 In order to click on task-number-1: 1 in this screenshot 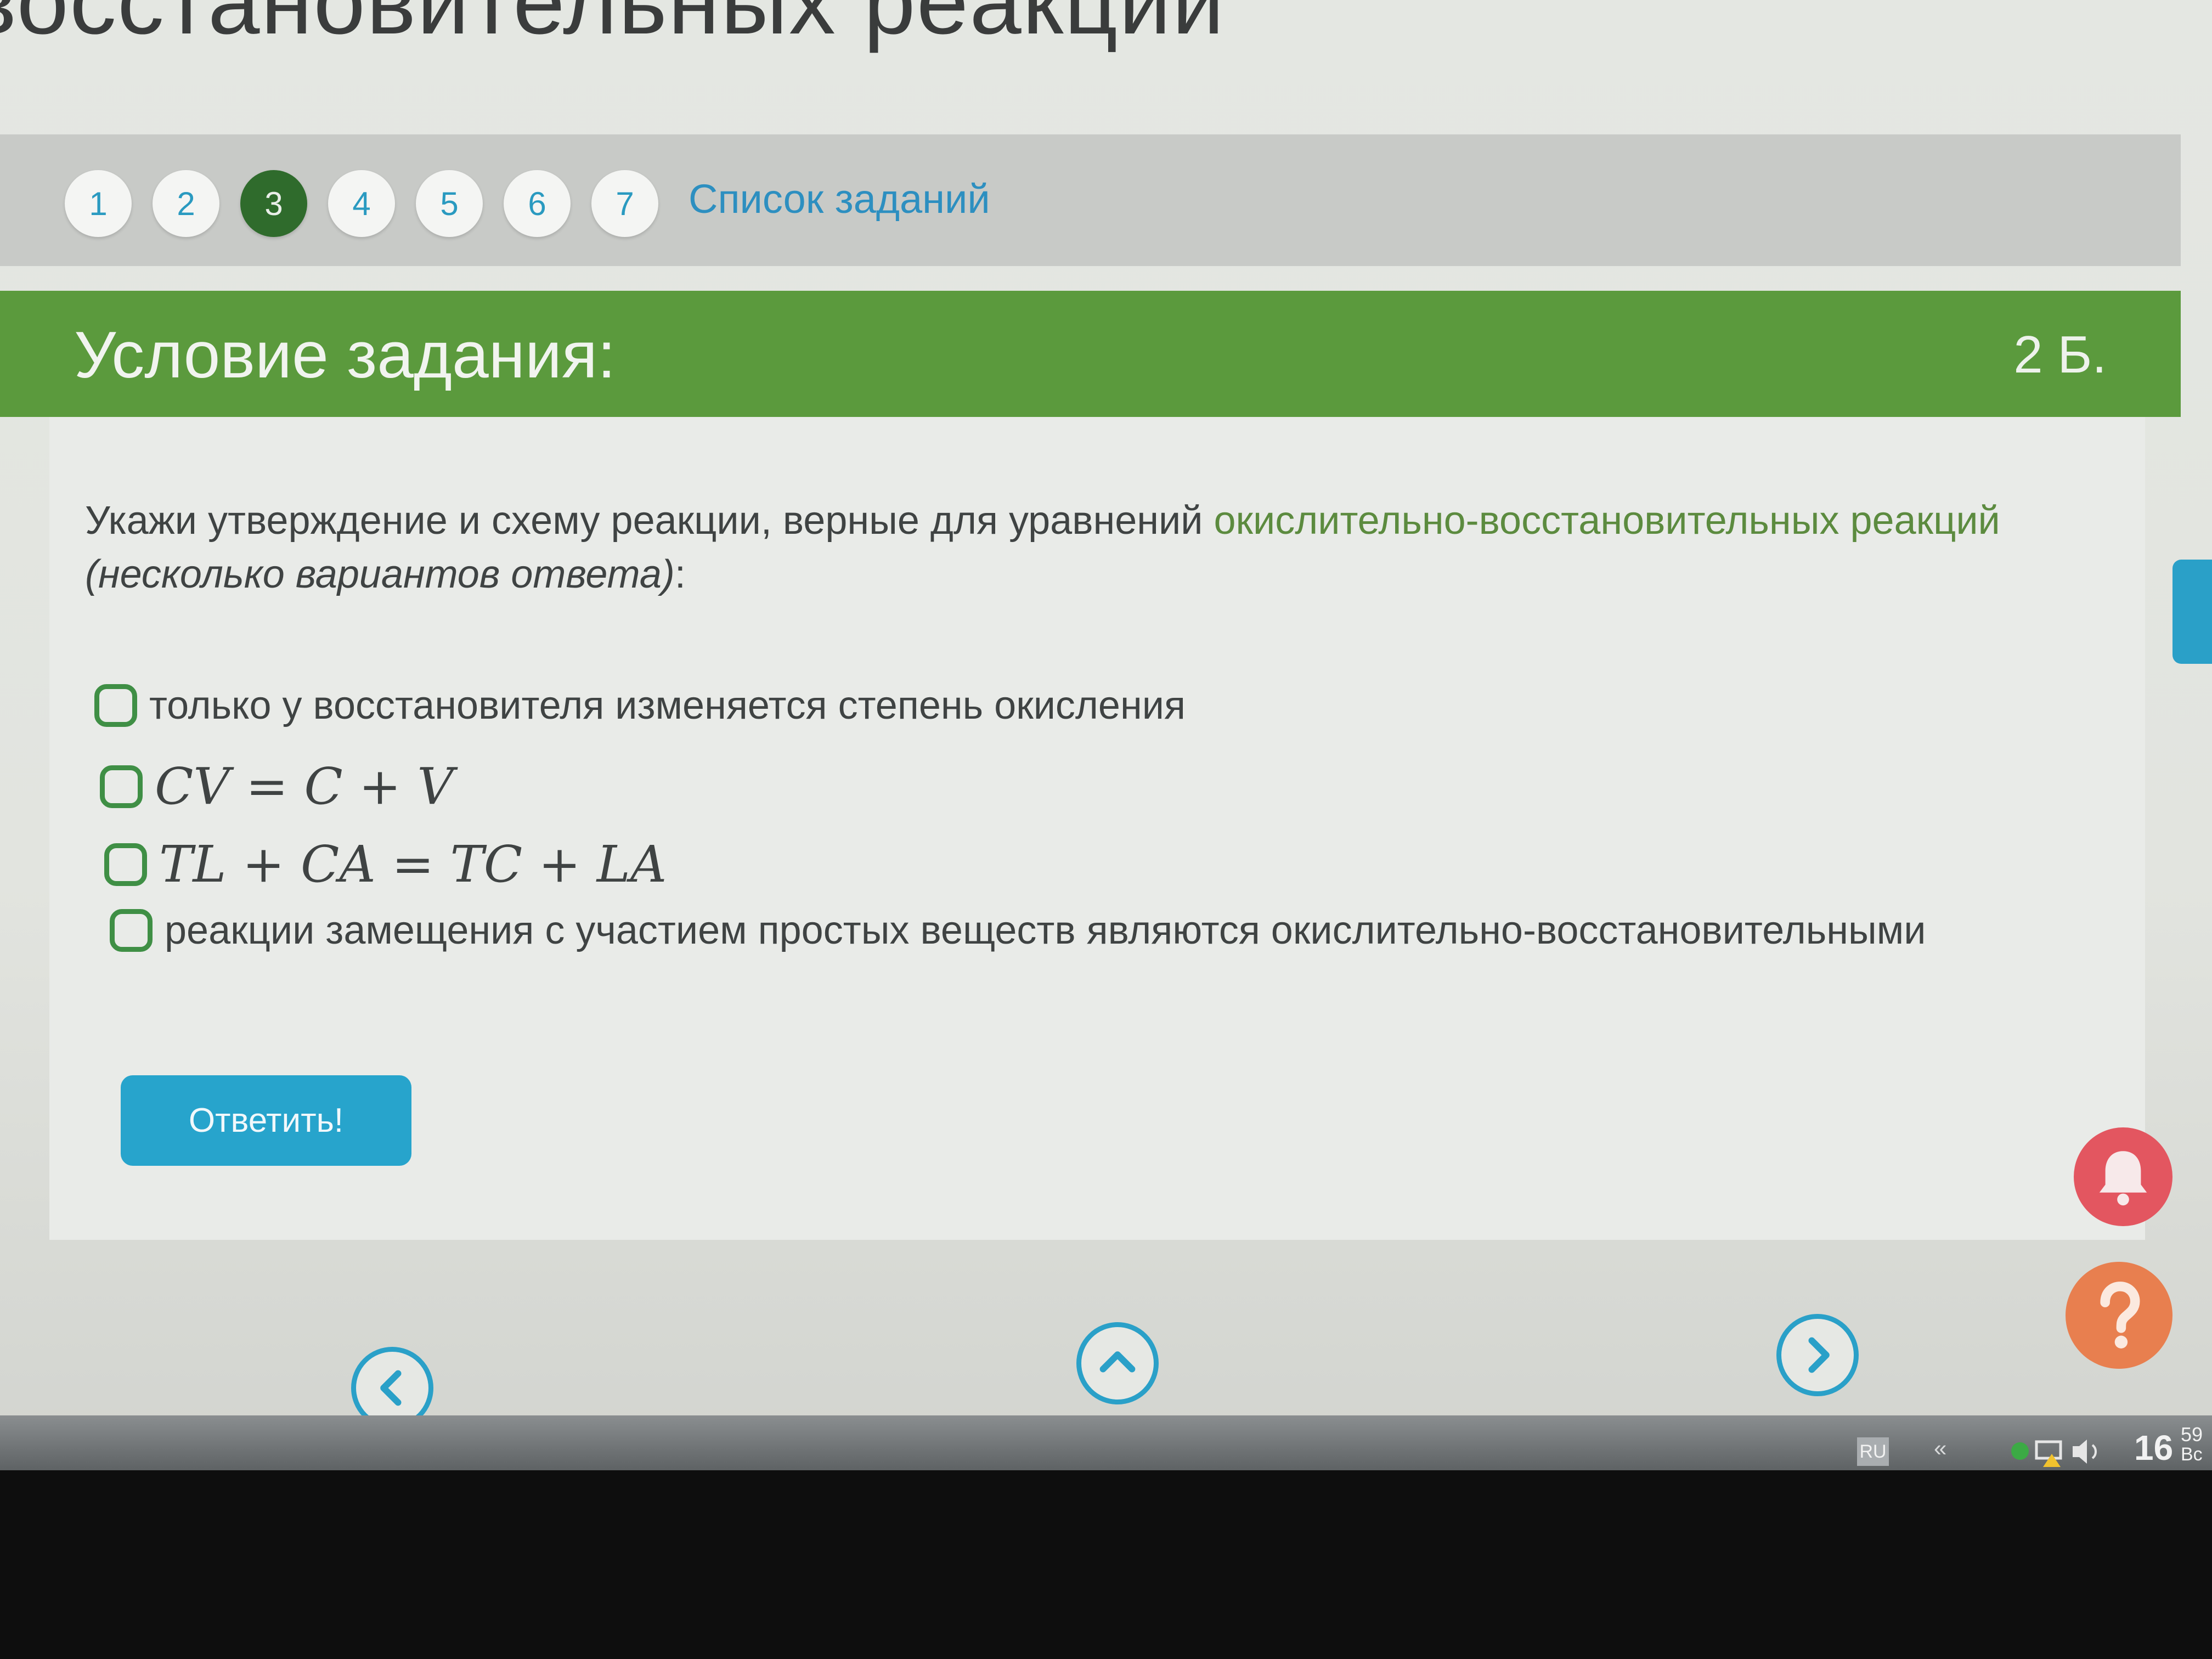, I will do `click(99, 204)`.